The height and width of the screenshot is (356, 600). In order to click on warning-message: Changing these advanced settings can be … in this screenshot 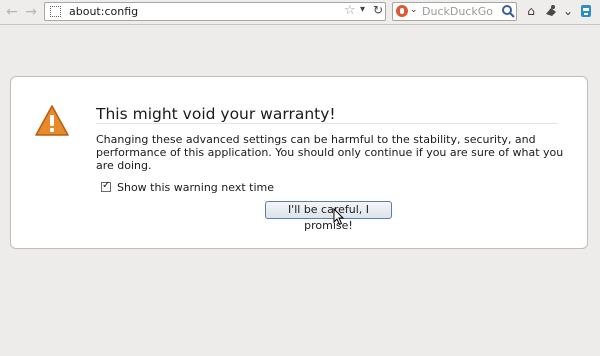, I will do `click(330, 152)`.